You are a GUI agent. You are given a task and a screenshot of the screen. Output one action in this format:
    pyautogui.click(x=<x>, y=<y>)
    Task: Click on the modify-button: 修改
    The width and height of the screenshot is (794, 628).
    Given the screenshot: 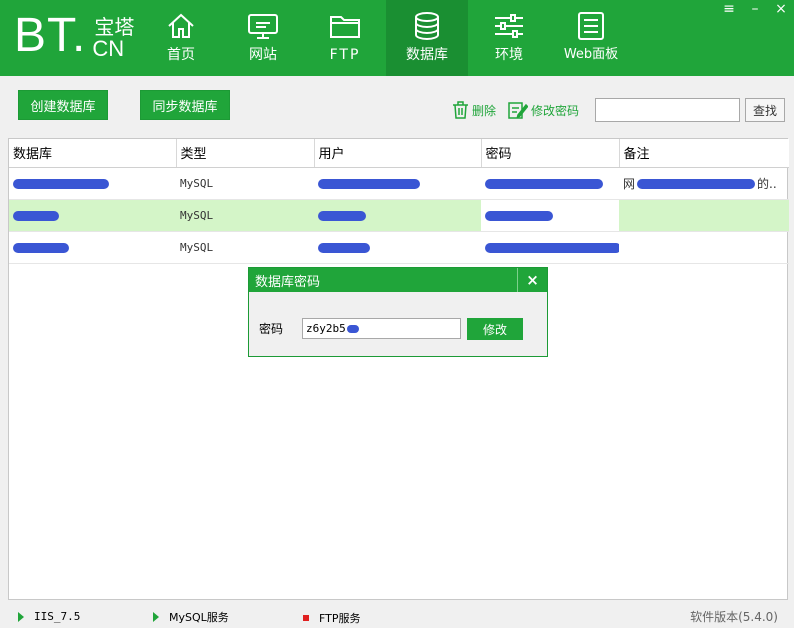 What is the action you would take?
    pyautogui.click(x=495, y=329)
    